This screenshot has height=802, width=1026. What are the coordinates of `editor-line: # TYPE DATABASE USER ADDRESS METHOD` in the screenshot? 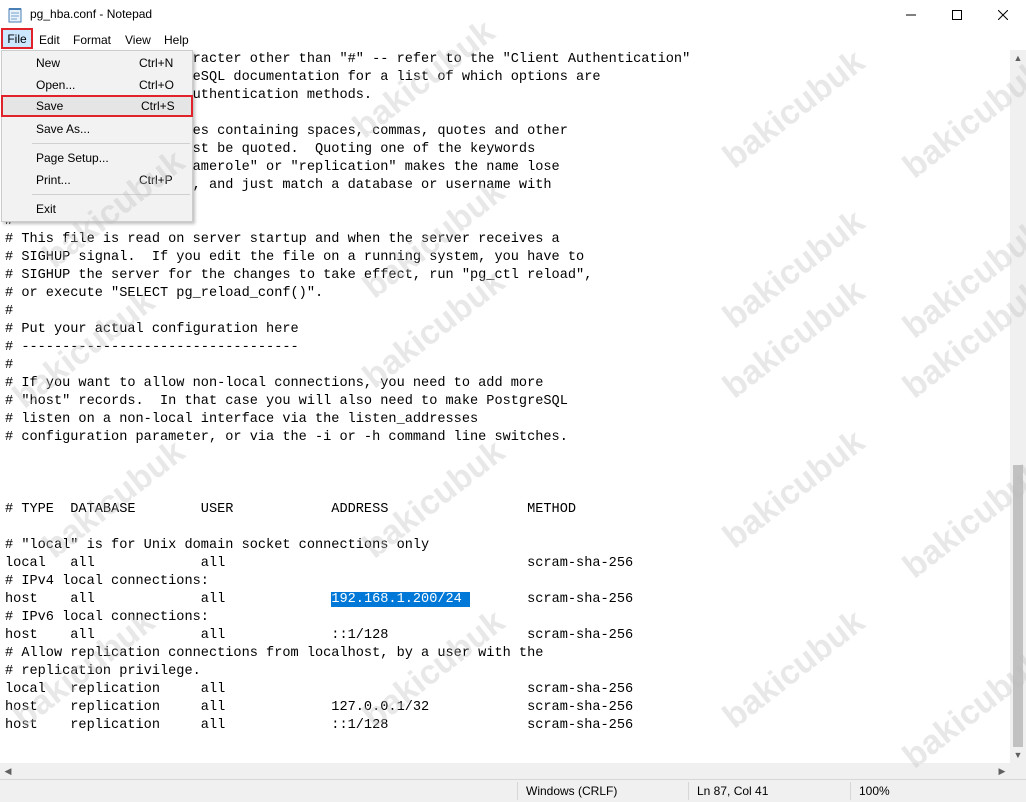 It's located at (291, 509).